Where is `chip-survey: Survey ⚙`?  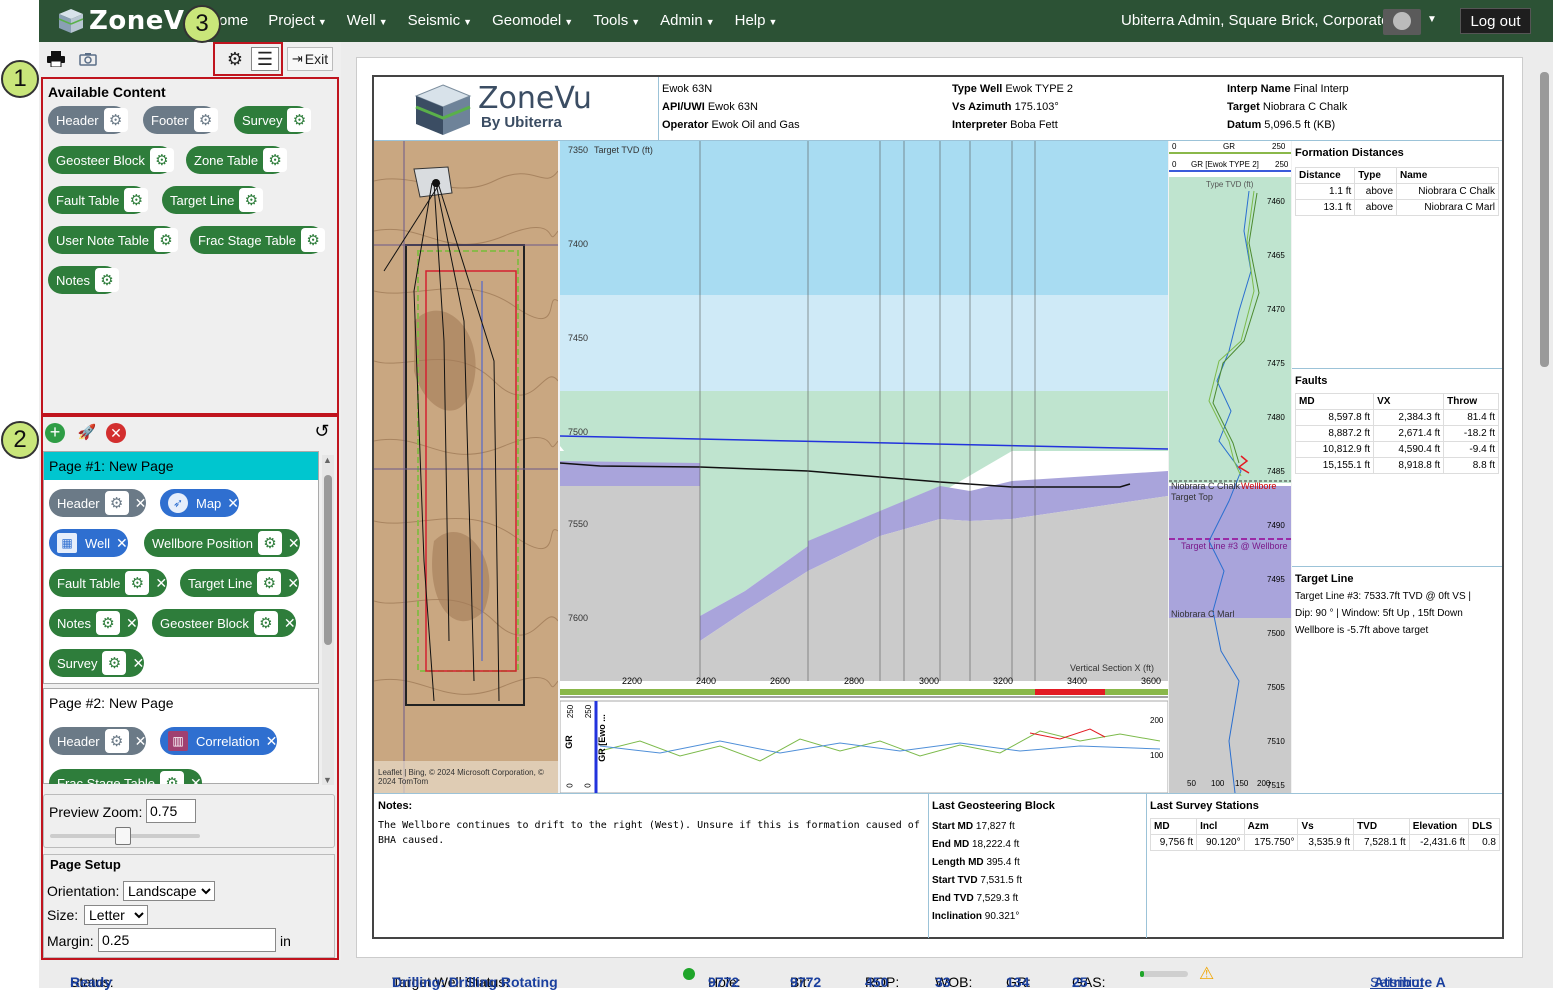 chip-survey: Survey ⚙ is located at coordinates (273, 120).